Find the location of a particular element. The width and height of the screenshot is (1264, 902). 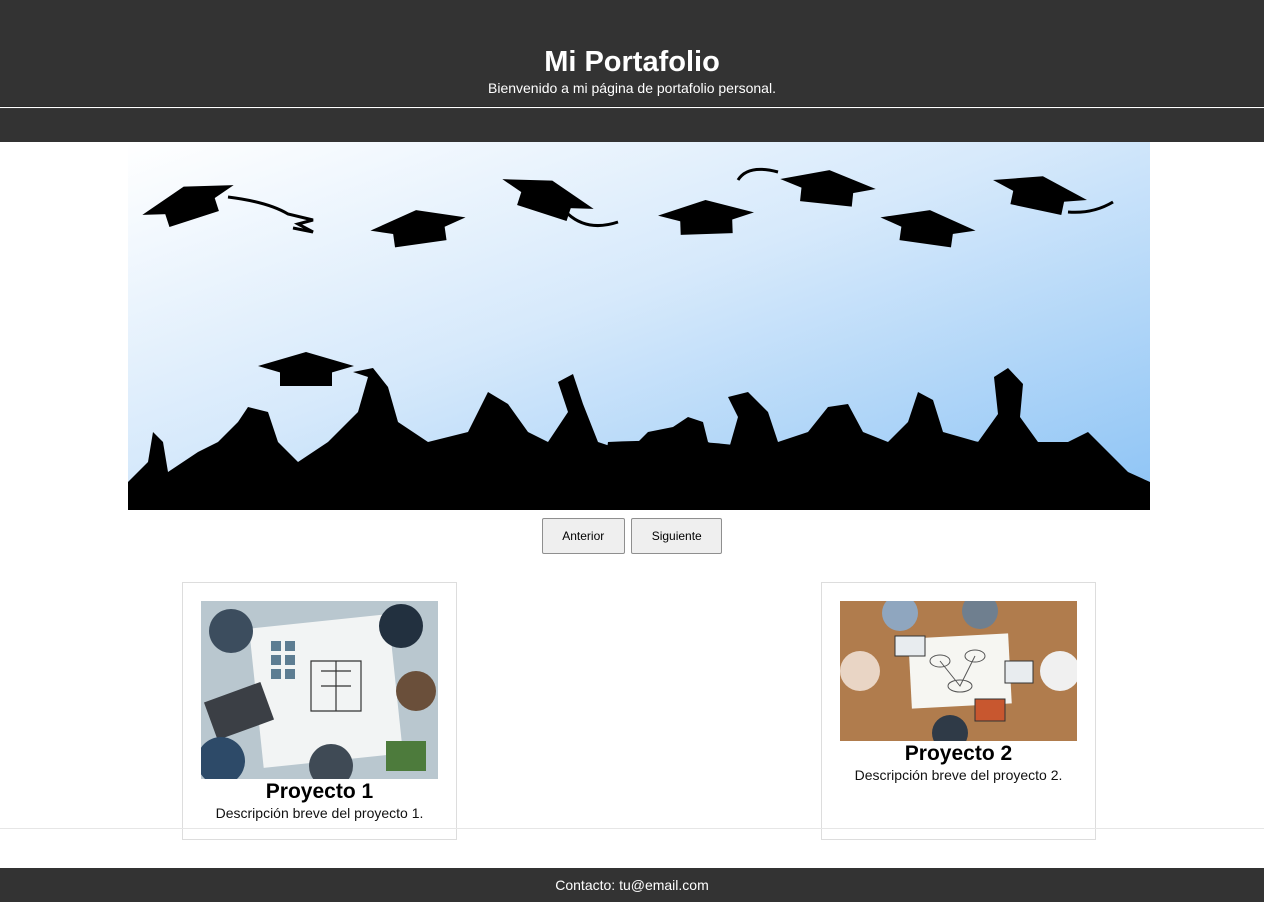

project-title: Proyecto 1 is located at coordinates (319, 791).